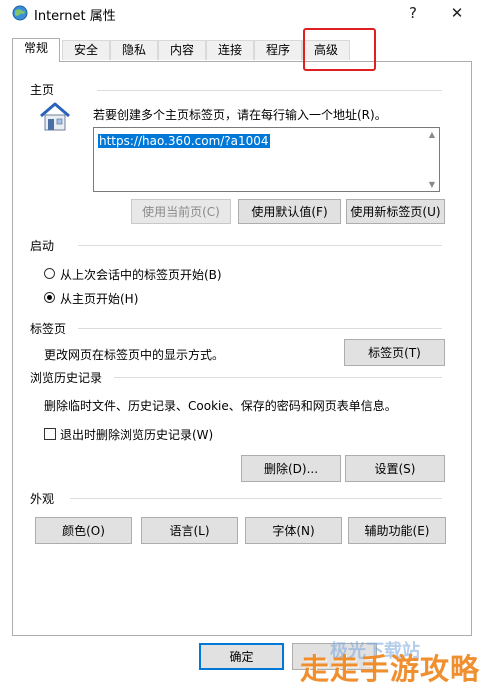 The height and width of the screenshot is (688, 485). Describe the element at coordinates (339, 49) in the screenshot. I see `highlight-annotation` at that location.